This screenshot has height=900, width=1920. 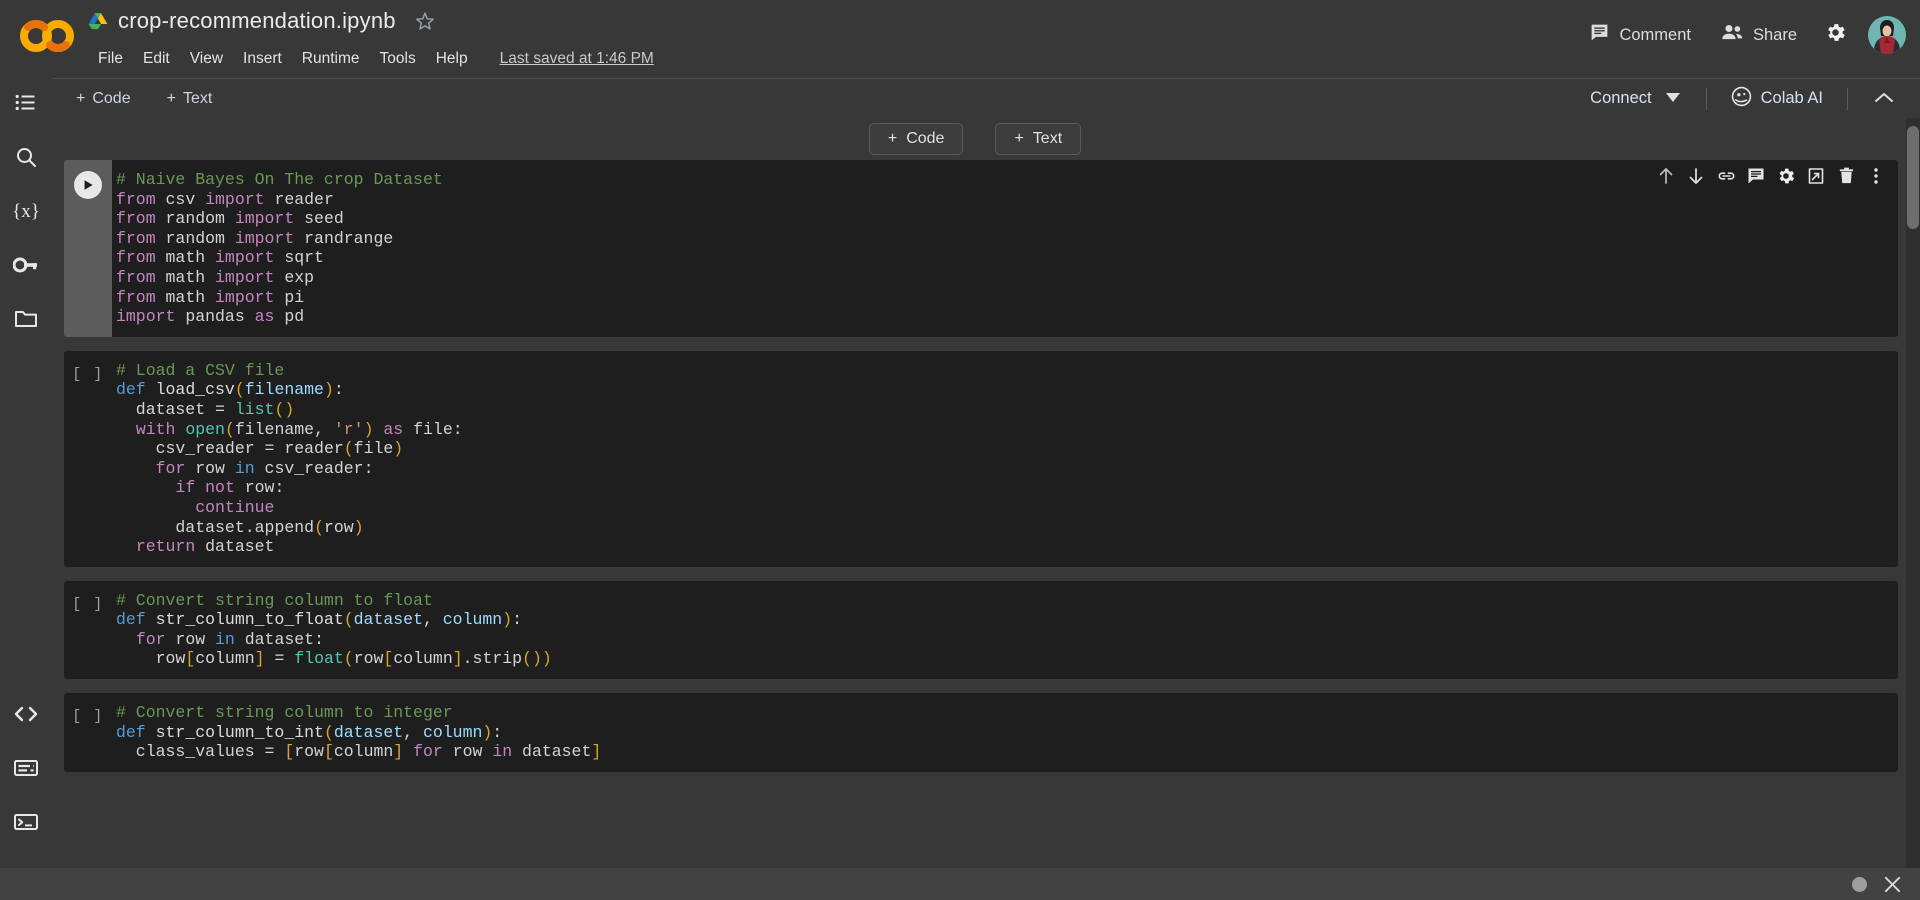 I want to click on close-icon, so click(x=1892, y=884).